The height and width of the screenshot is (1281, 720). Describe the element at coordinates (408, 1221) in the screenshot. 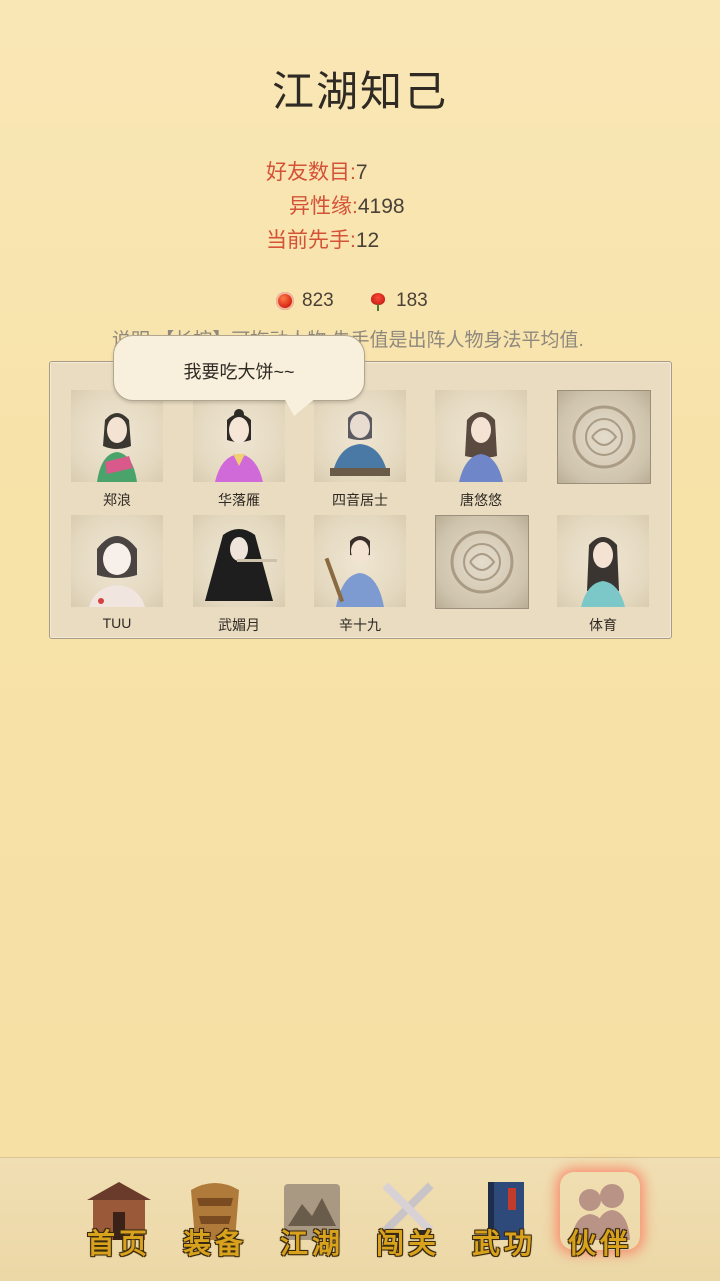

I see `nav-stages: 闯关` at that location.